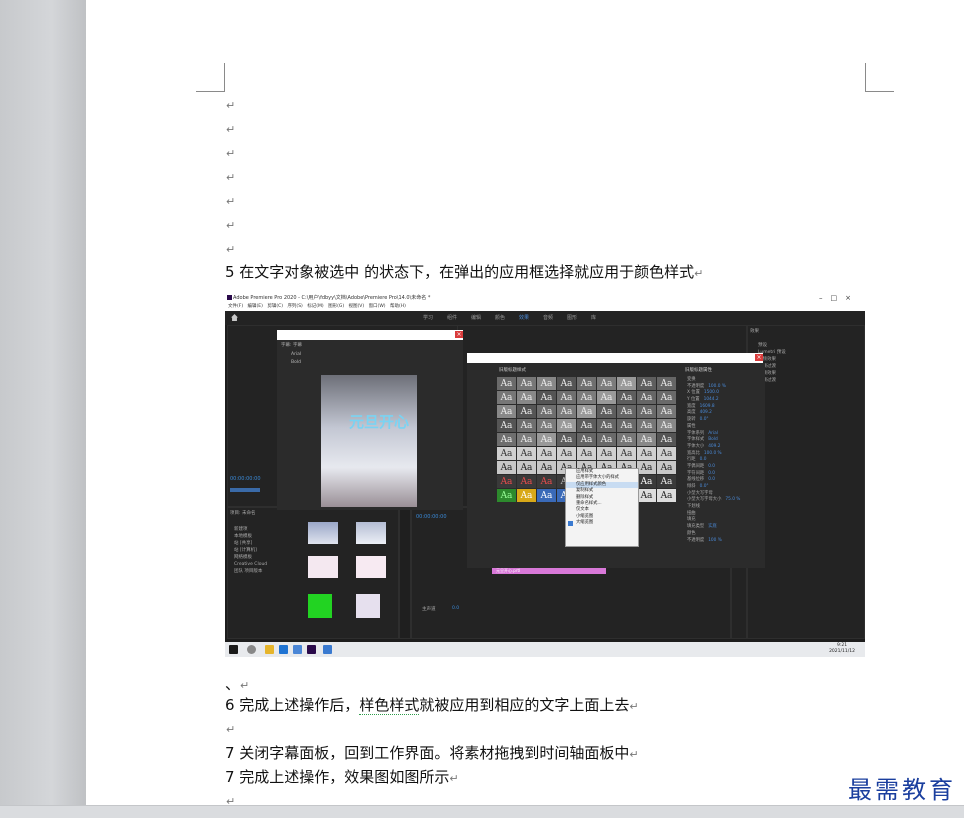 This screenshot has height=818, width=964. Describe the element at coordinates (713, 453) in the screenshot. I see `property-value: 100.0 %` at that location.